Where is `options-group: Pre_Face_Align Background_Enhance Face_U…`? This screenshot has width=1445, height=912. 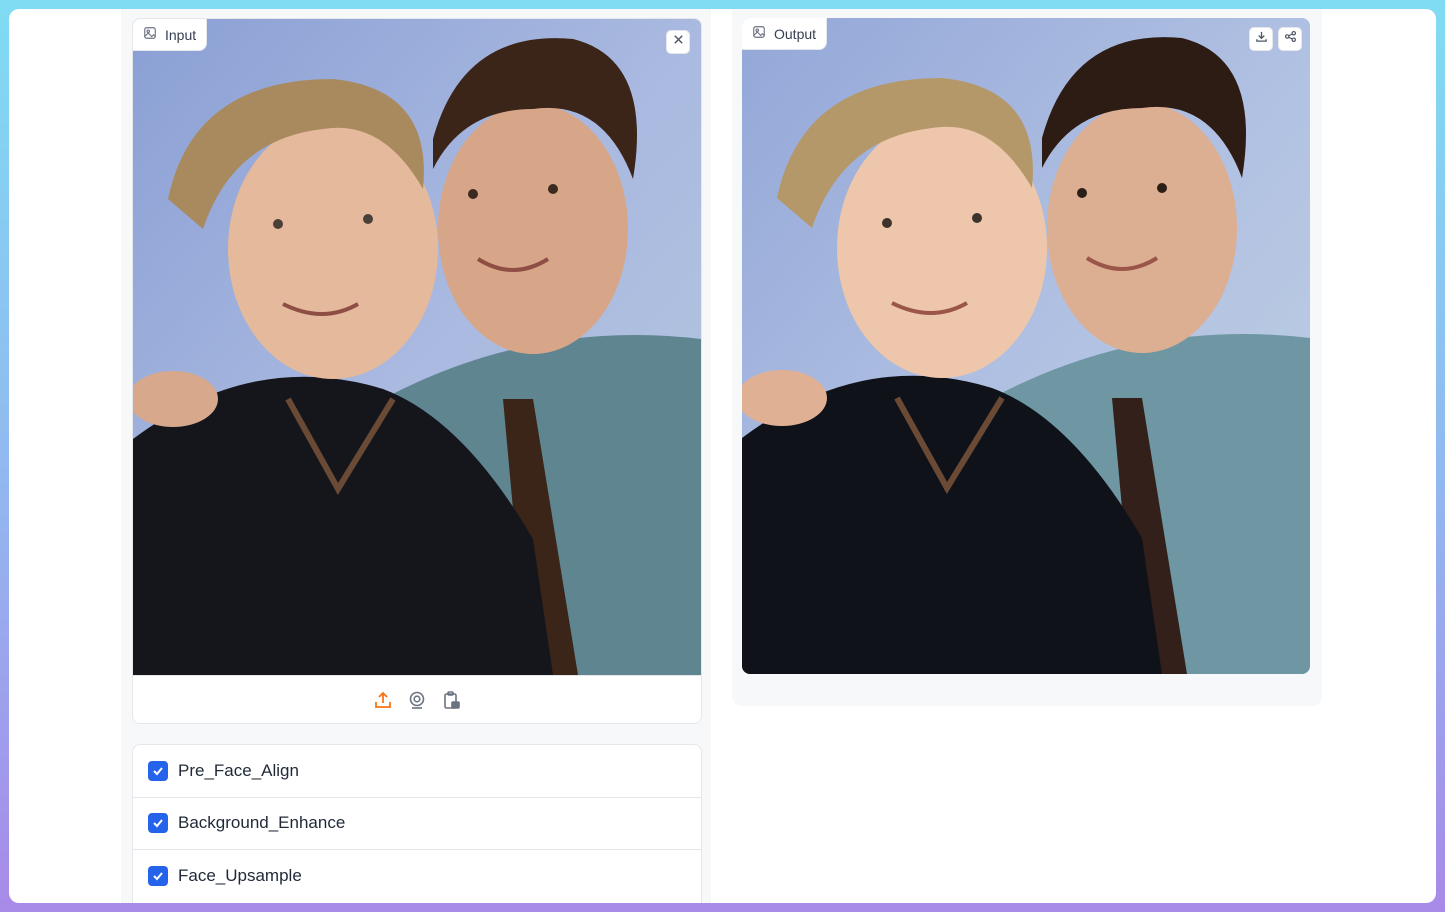
options-group: Pre_Face_Align Background_Enhance Face_U… is located at coordinates (417, 823).